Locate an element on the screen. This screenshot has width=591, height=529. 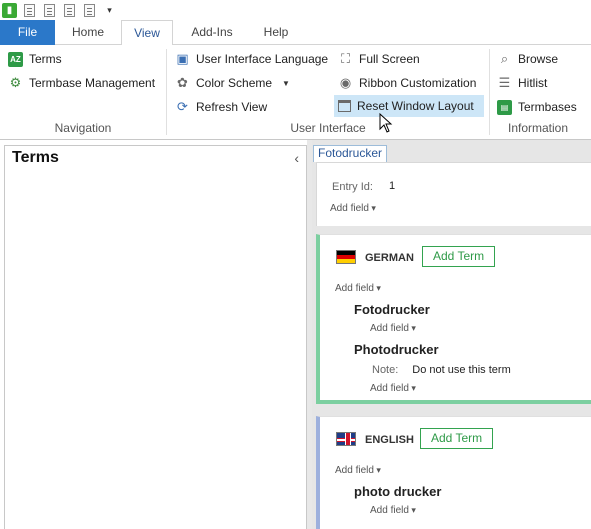
hitlist-label: Hitlist is located at coordinates (533, 83).